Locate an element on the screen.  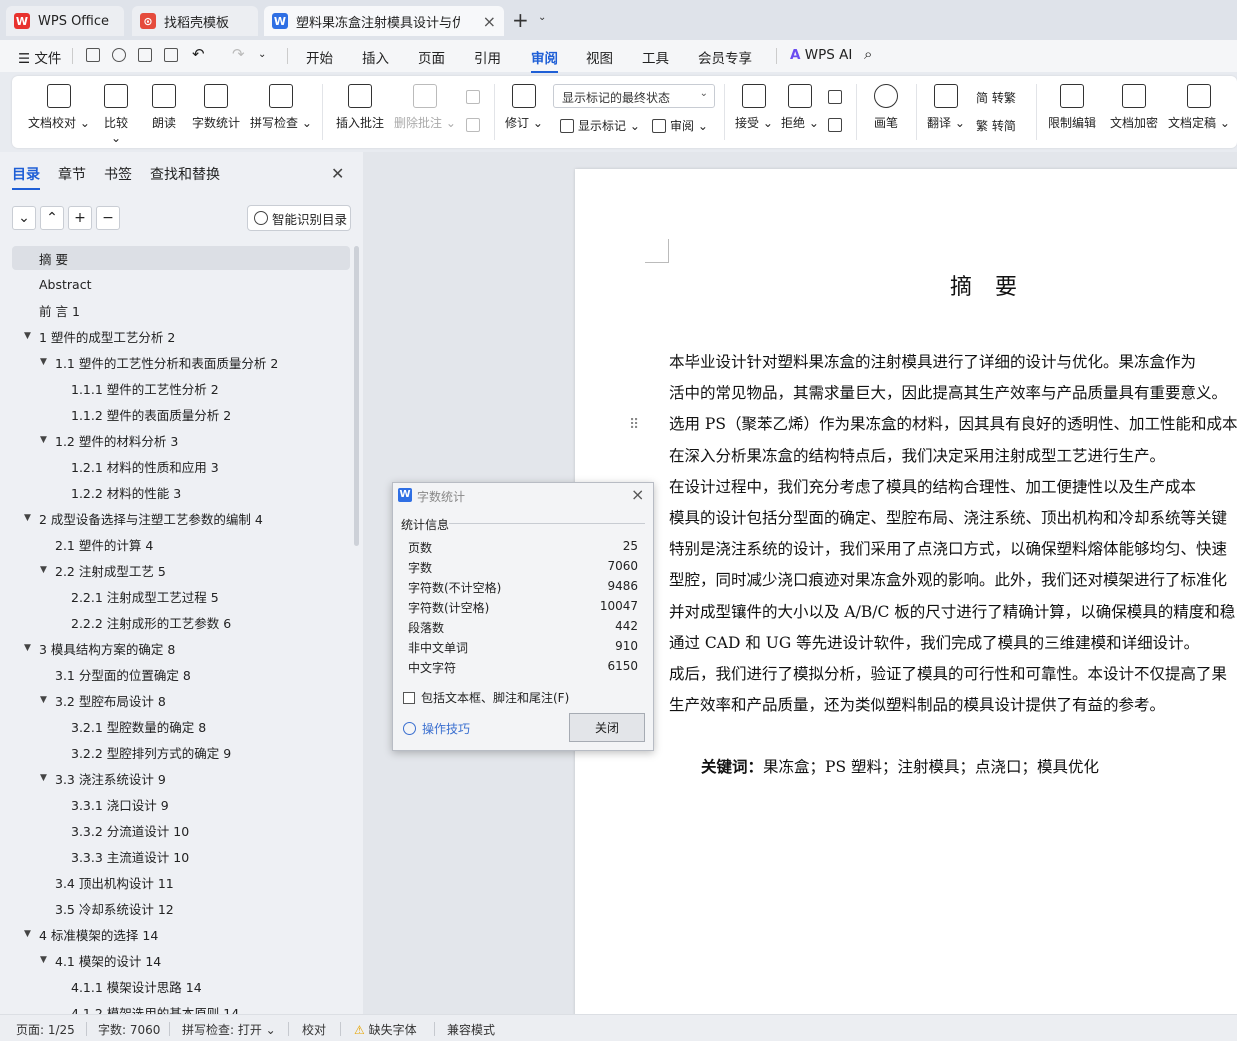
page-indicator: 页面: 1/25 is located at coordinates (45, 1029).